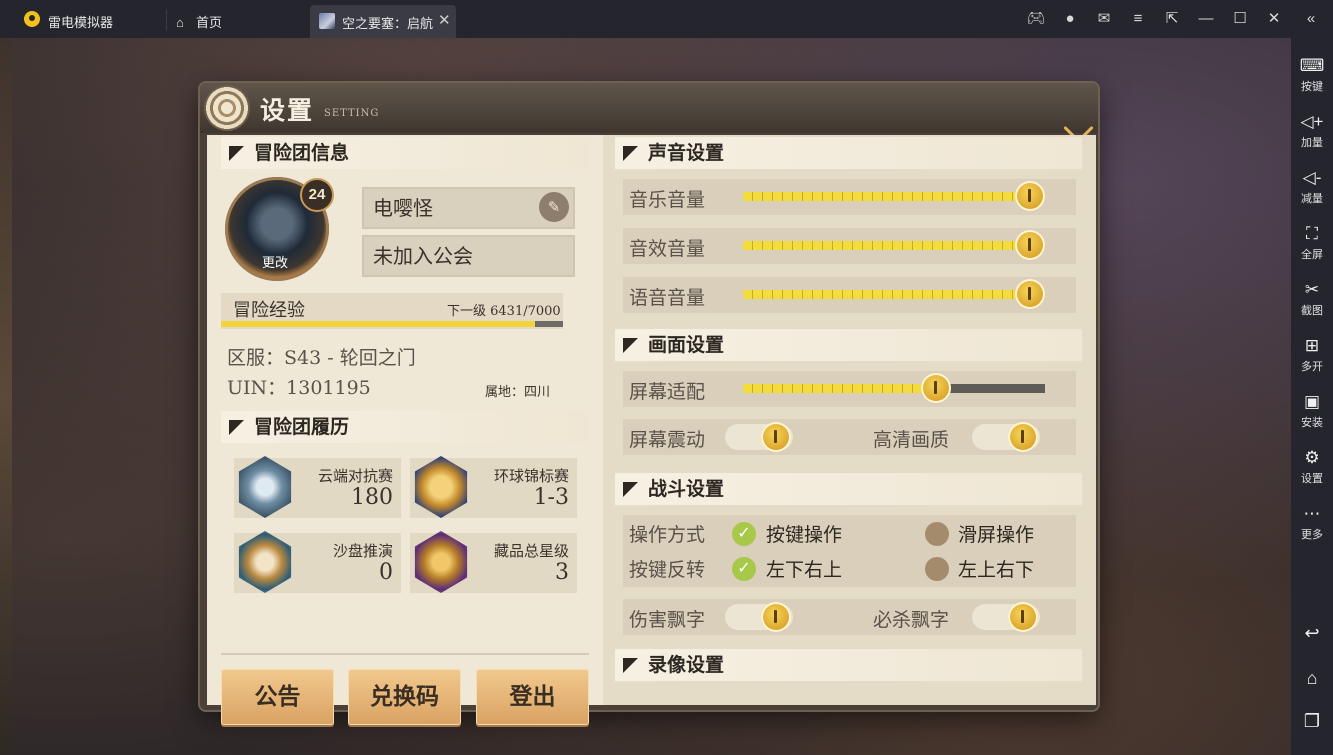 Image resolution: width=1333 pixels, height=755 pixels. Describe the element at coordinates (848, 345) in the screenshot. I see `section-display: 画面设置` at that location.